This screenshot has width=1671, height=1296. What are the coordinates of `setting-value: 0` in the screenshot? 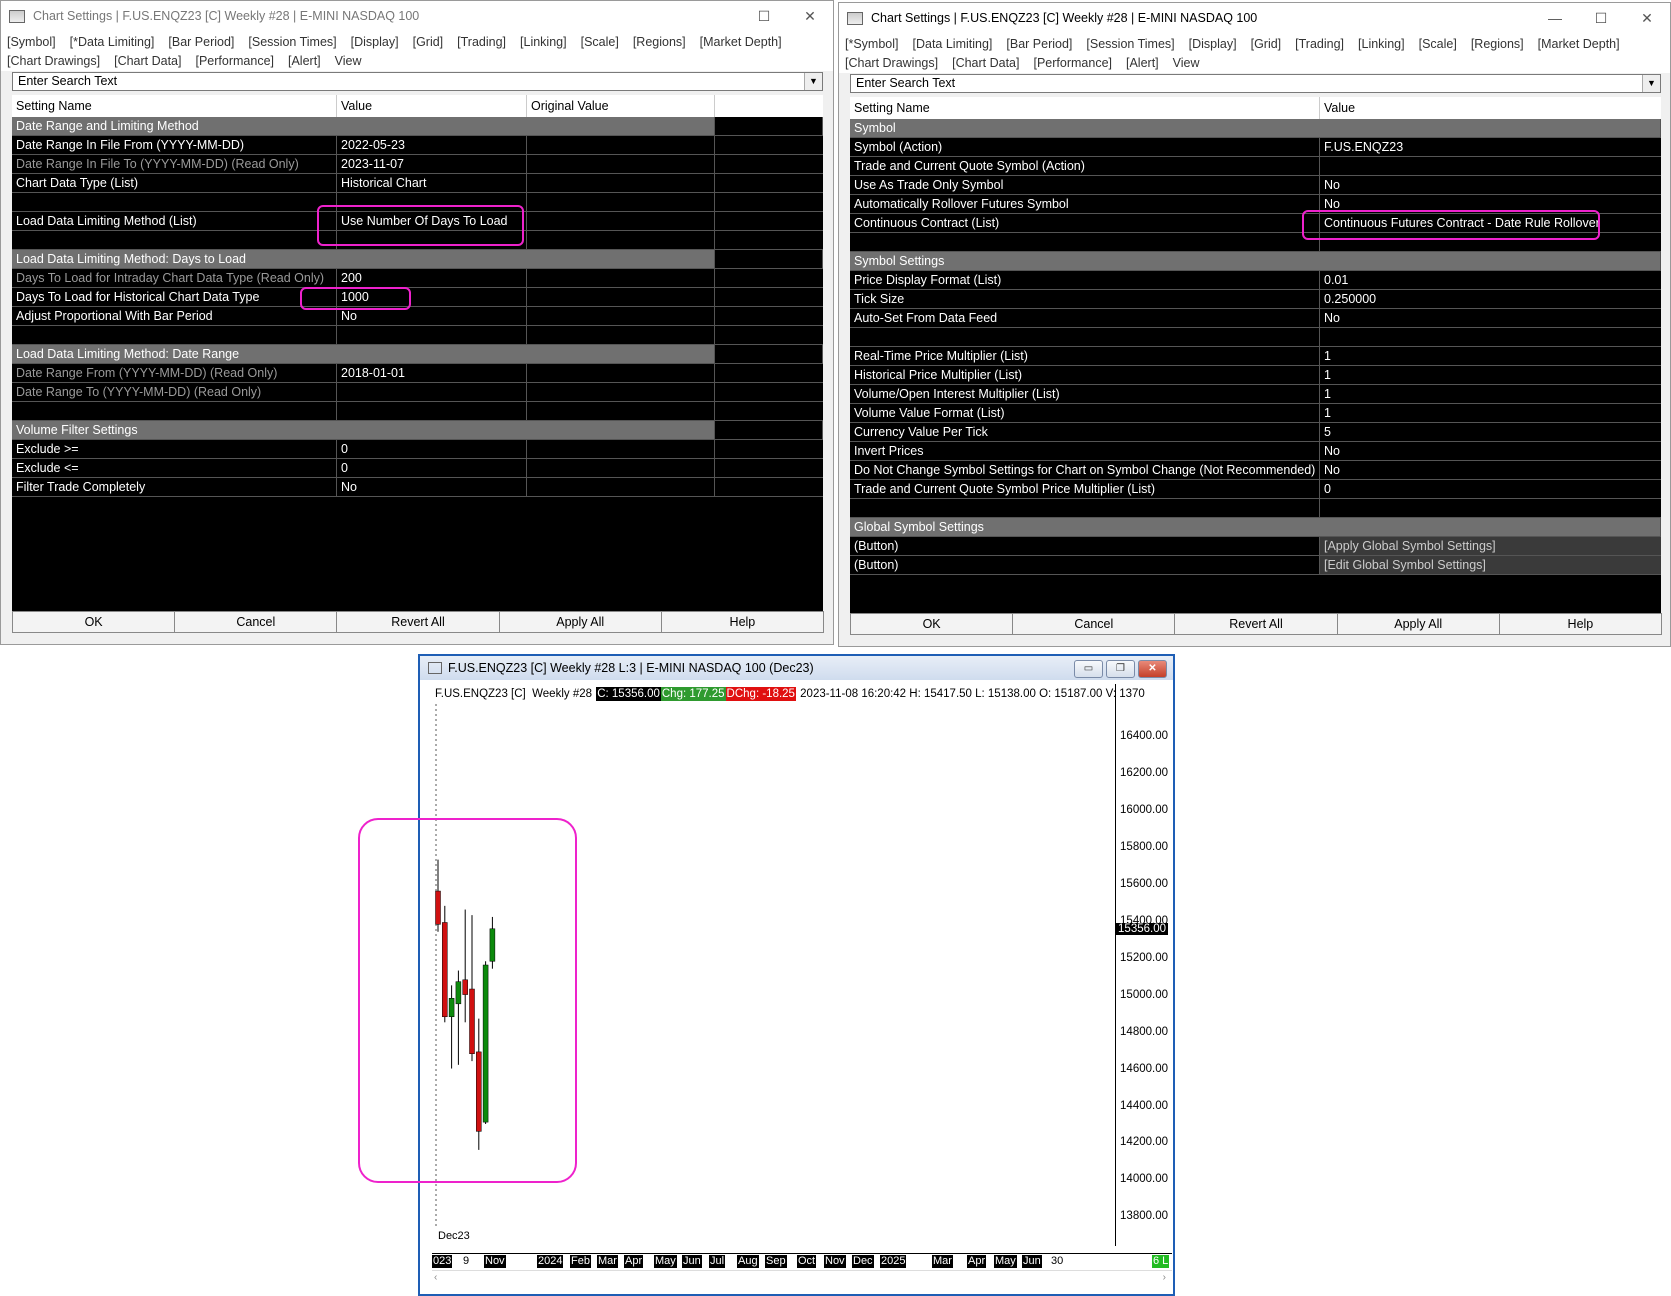 It's located at (432, 468).